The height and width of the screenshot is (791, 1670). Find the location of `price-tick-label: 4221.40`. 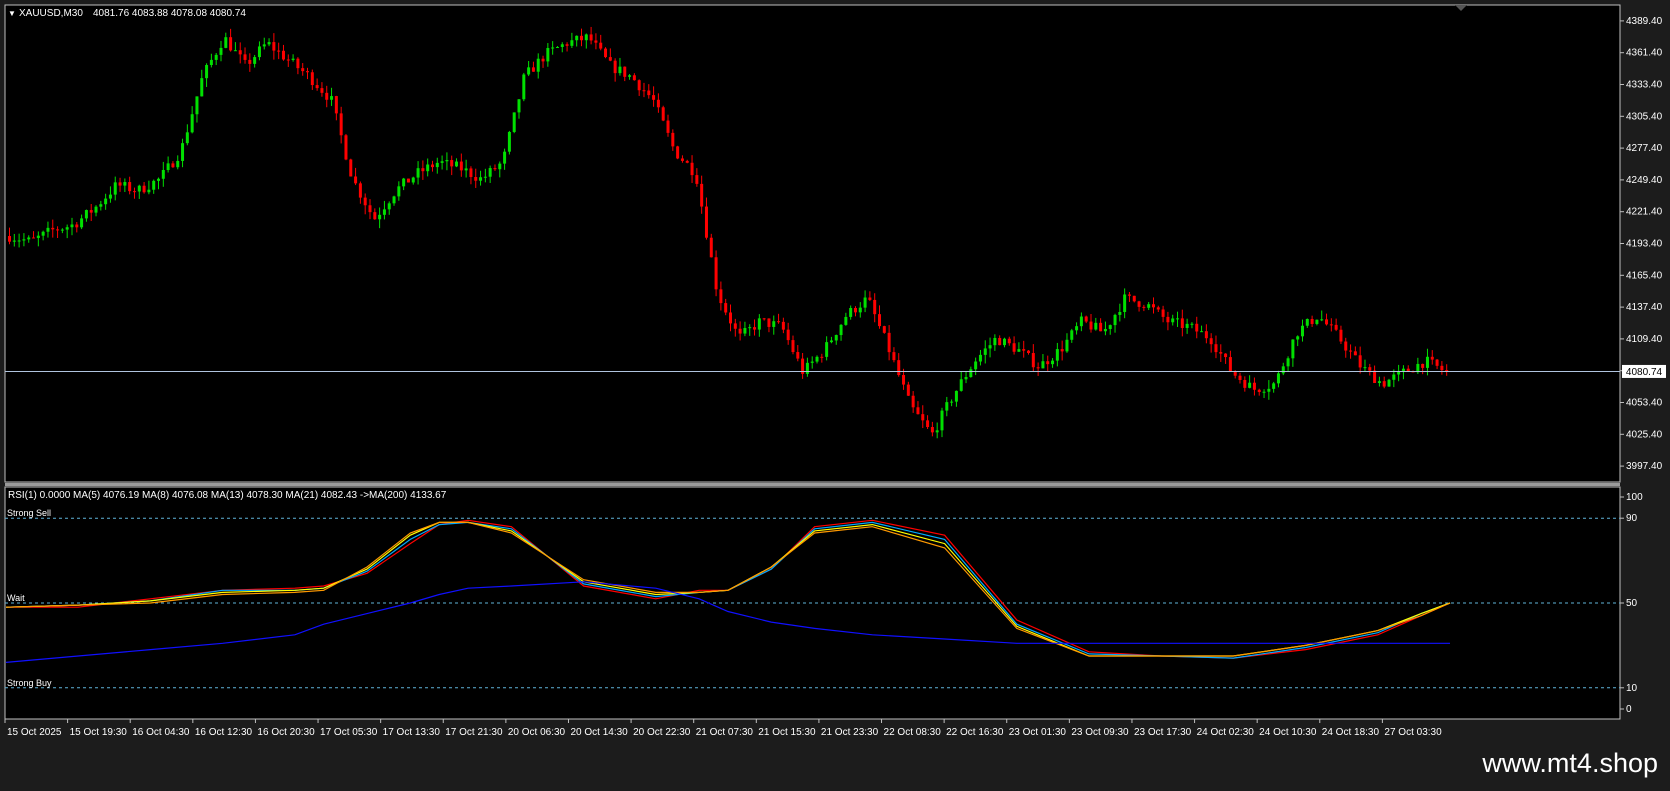

price-tick-label: 4221.40 is located at coordinates (1644, 212).